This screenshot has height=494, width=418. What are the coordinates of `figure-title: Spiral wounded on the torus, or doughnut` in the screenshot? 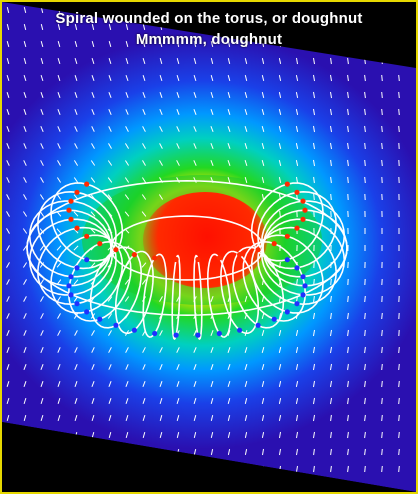 It's located at (209, 18).